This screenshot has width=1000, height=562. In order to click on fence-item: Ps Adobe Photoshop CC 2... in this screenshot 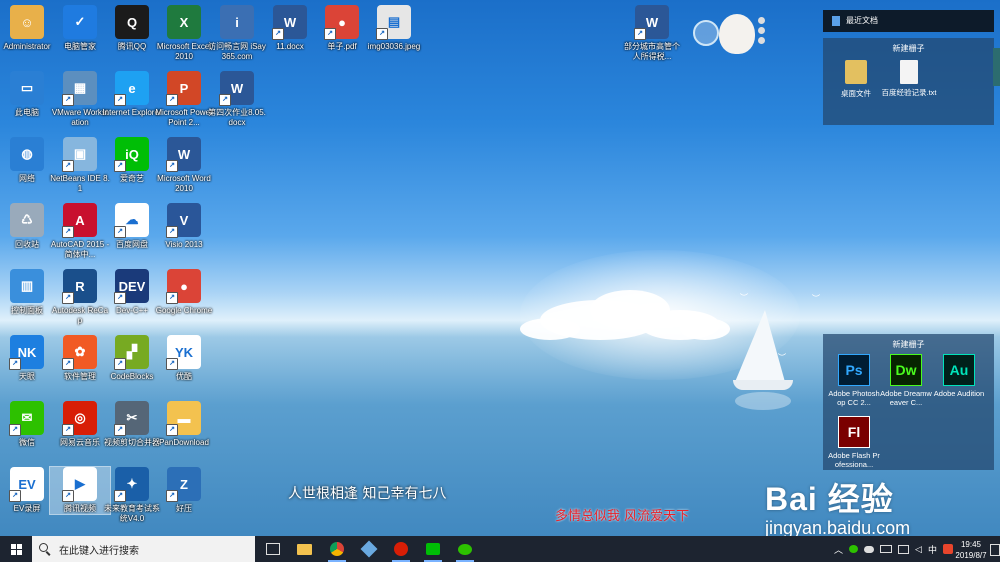, I will do `click(854, 380)`.